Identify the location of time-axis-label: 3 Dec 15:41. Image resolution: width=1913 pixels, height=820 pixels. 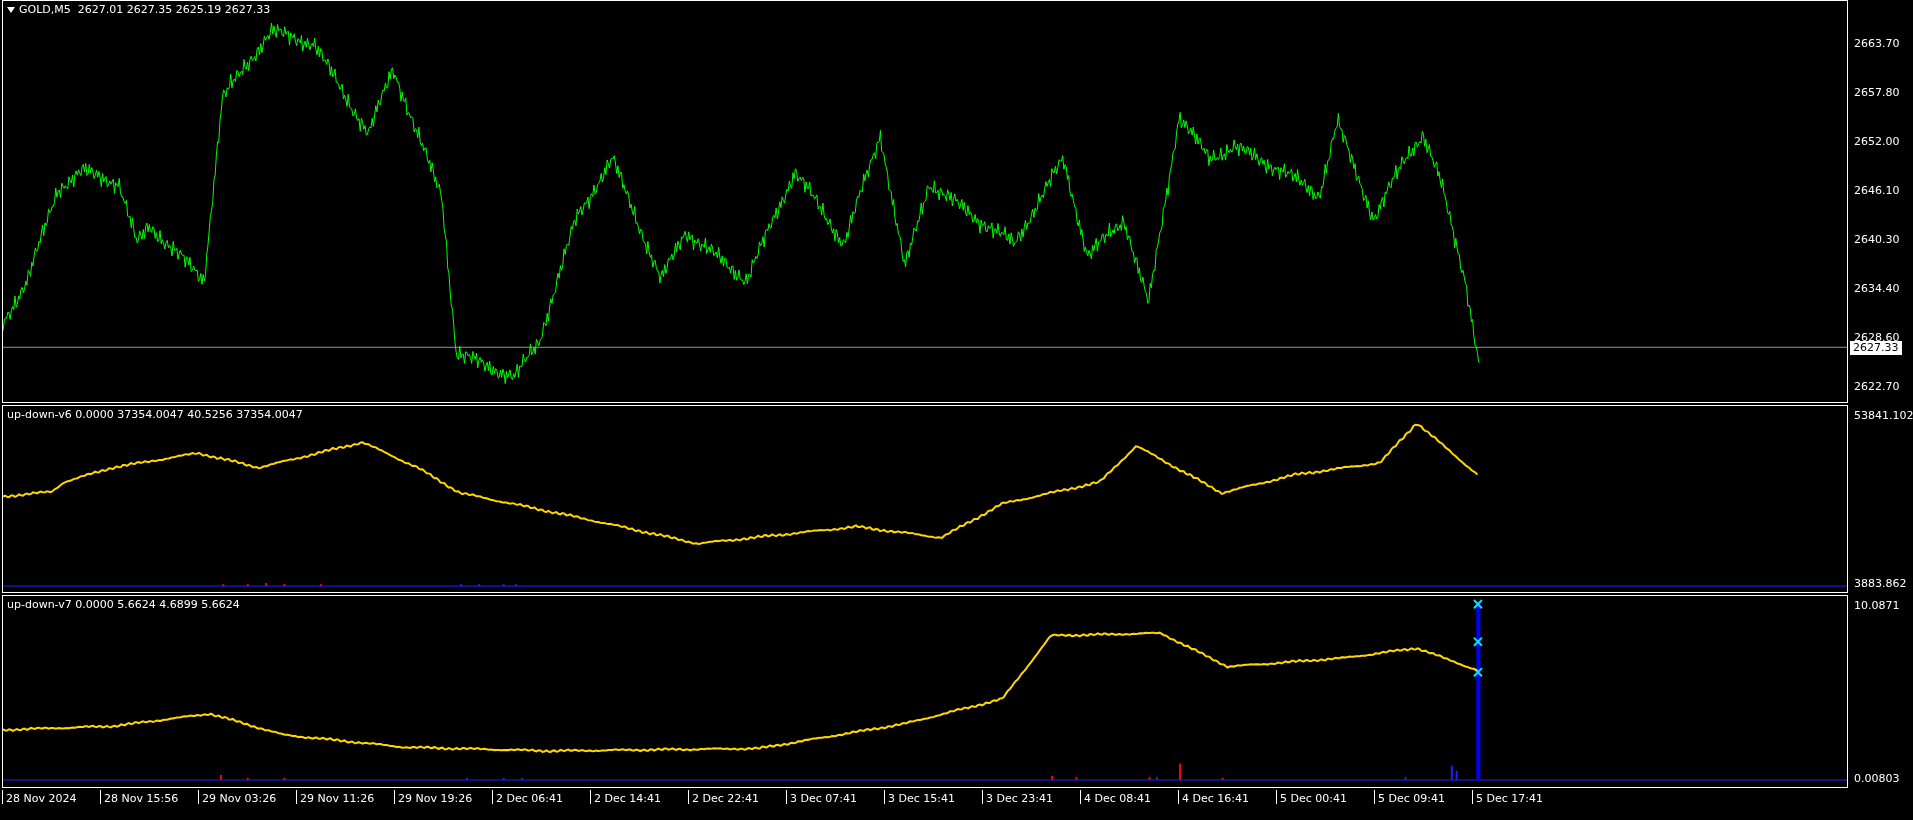
(933, 797).